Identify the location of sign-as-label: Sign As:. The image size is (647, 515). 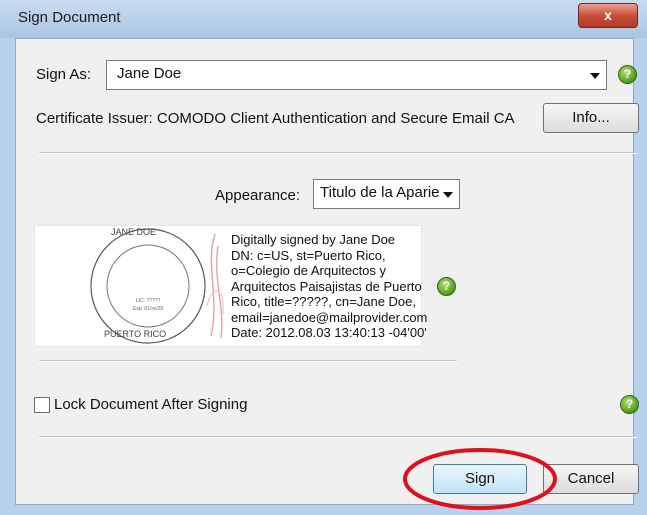
(64, 74).